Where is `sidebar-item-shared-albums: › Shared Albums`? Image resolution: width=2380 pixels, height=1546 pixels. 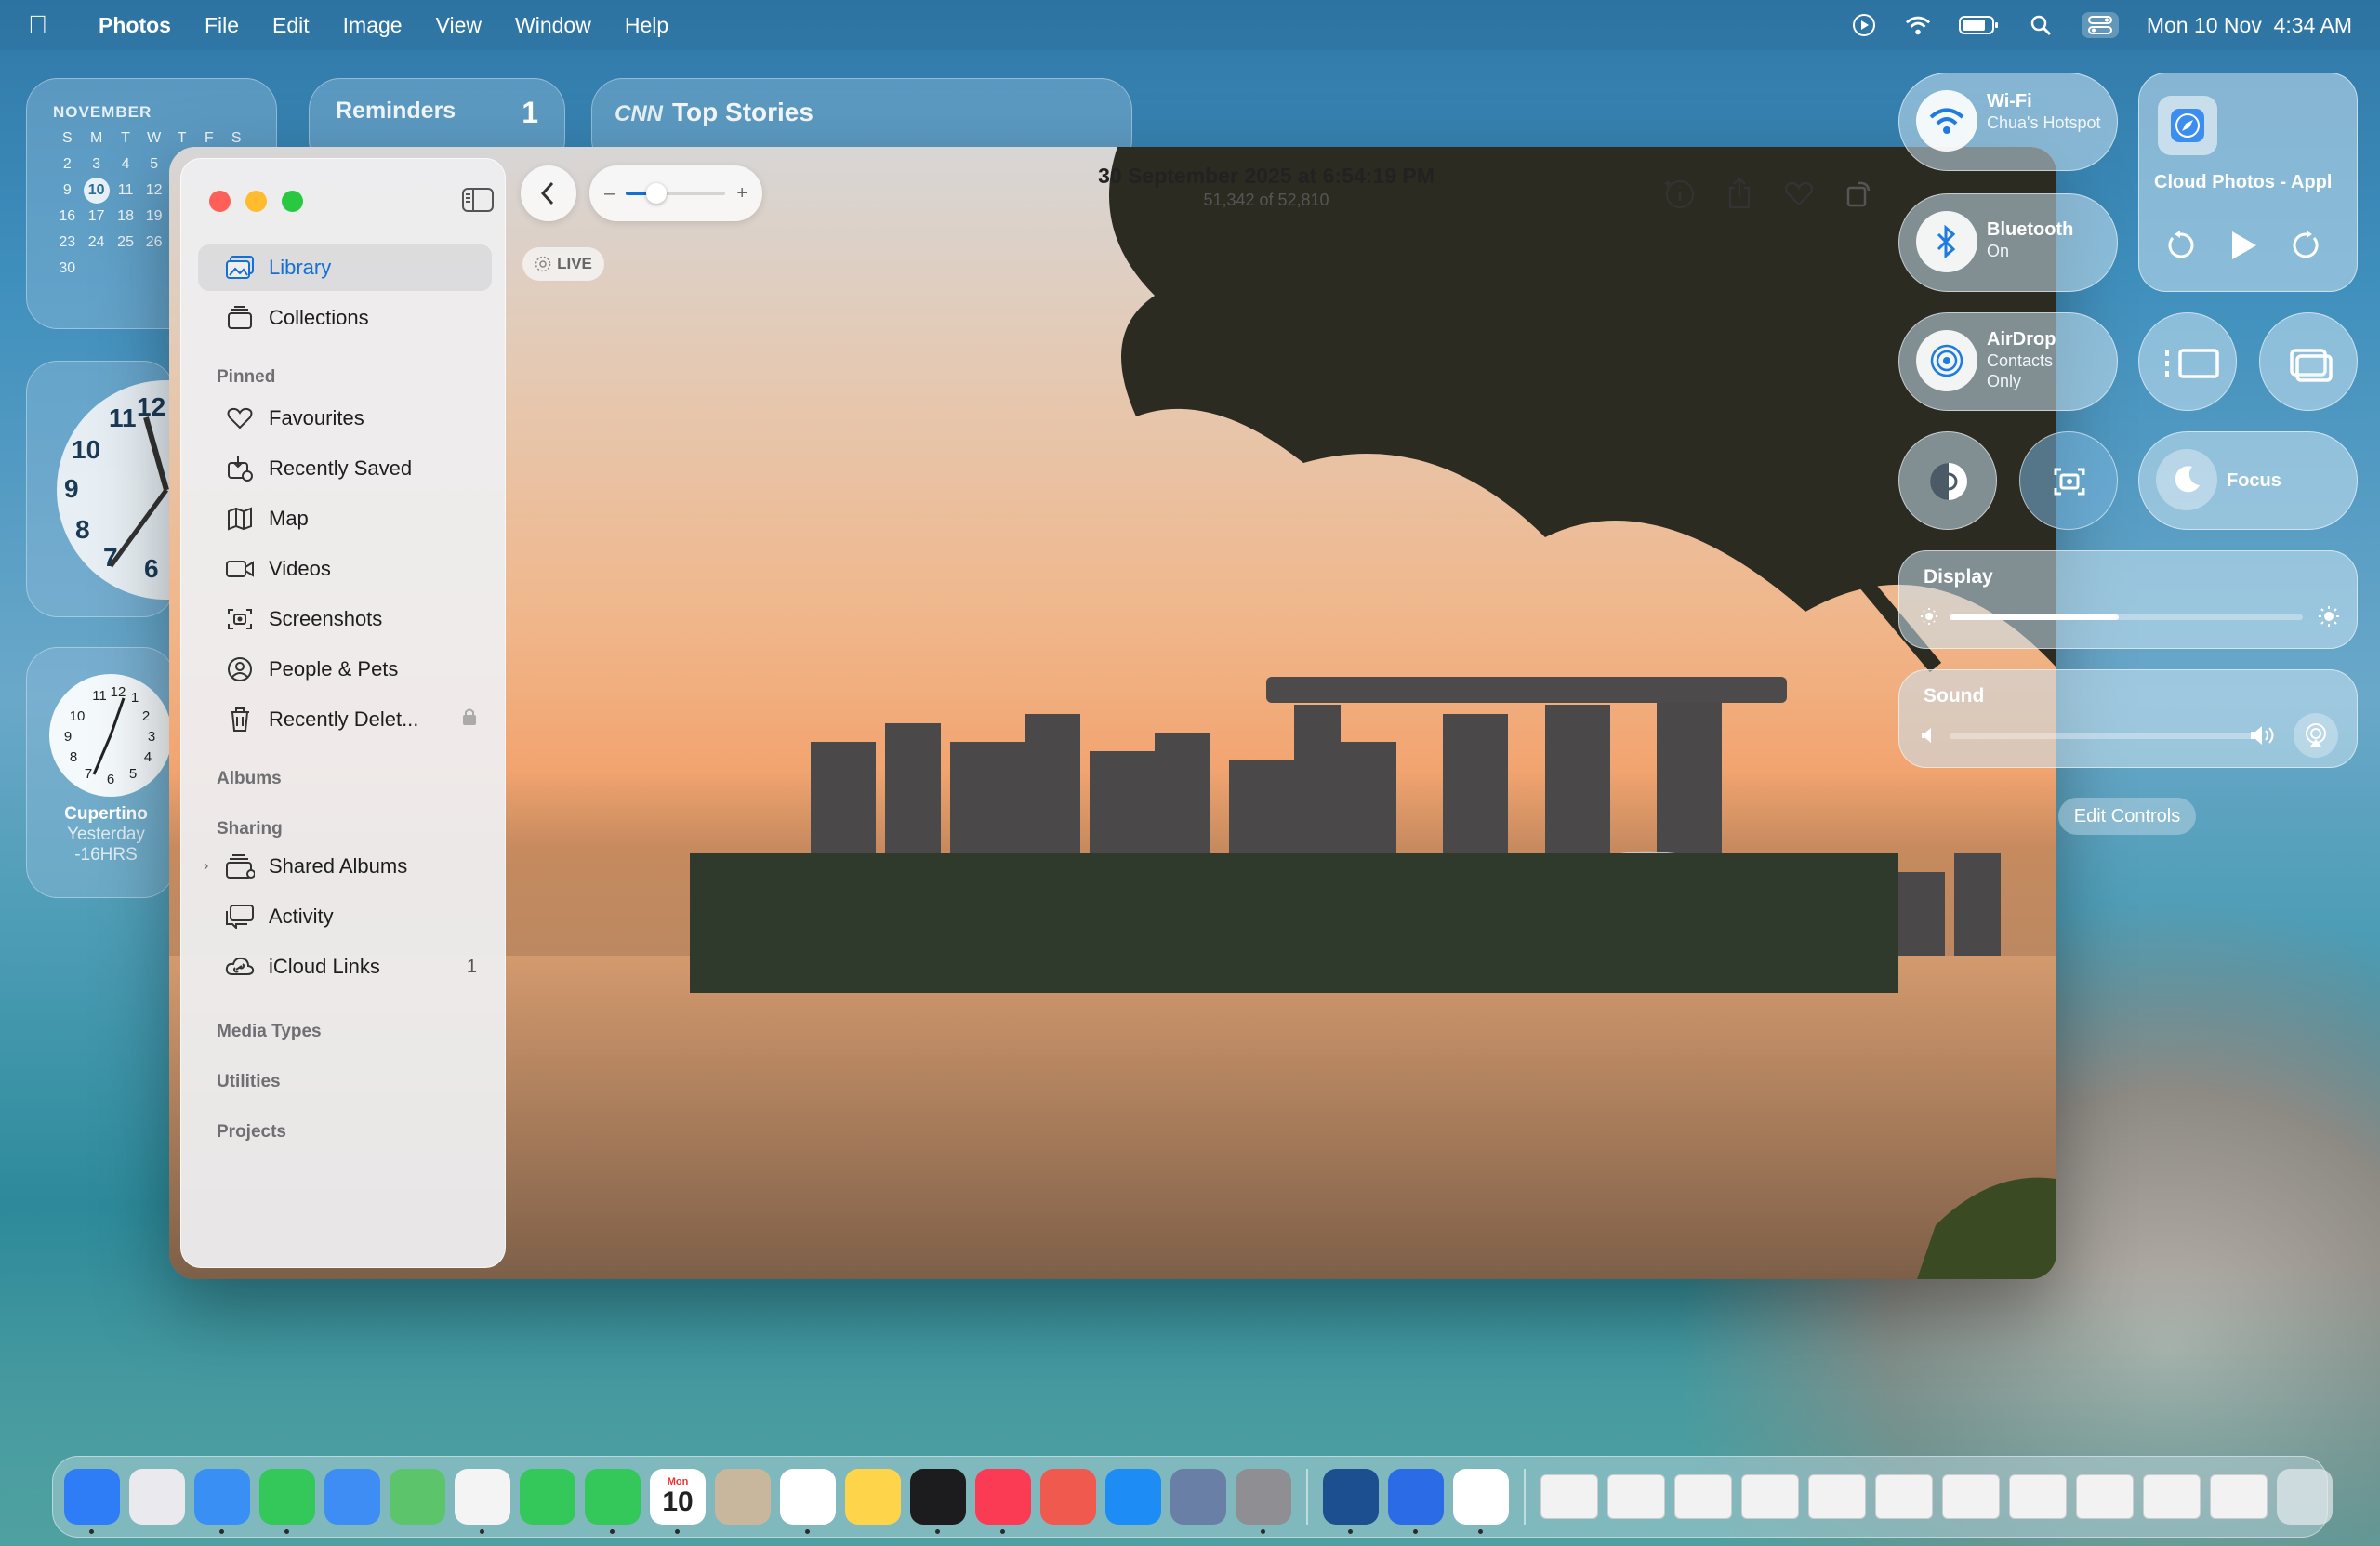
sidebar-item-shared-albums: › Shared Albums is located at coordinates (345, 866).